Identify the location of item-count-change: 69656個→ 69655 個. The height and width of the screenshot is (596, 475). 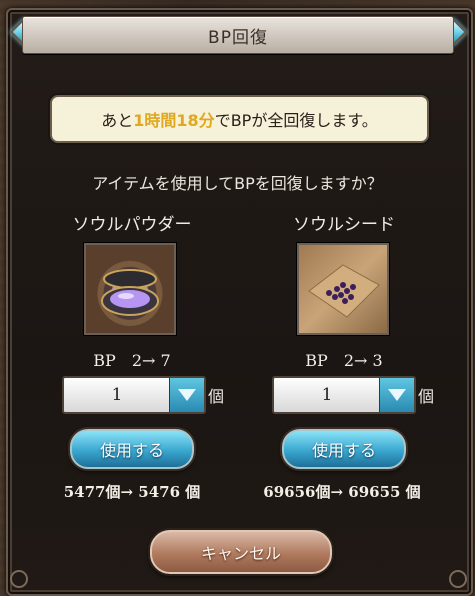
(342, 492).